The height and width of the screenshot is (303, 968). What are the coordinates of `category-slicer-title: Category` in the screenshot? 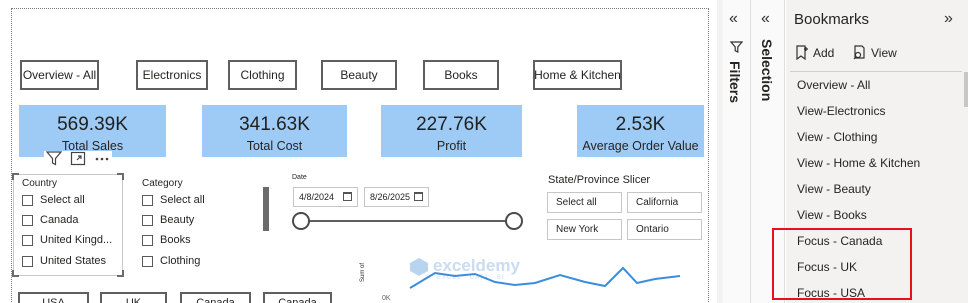 It's located at (162, 183).